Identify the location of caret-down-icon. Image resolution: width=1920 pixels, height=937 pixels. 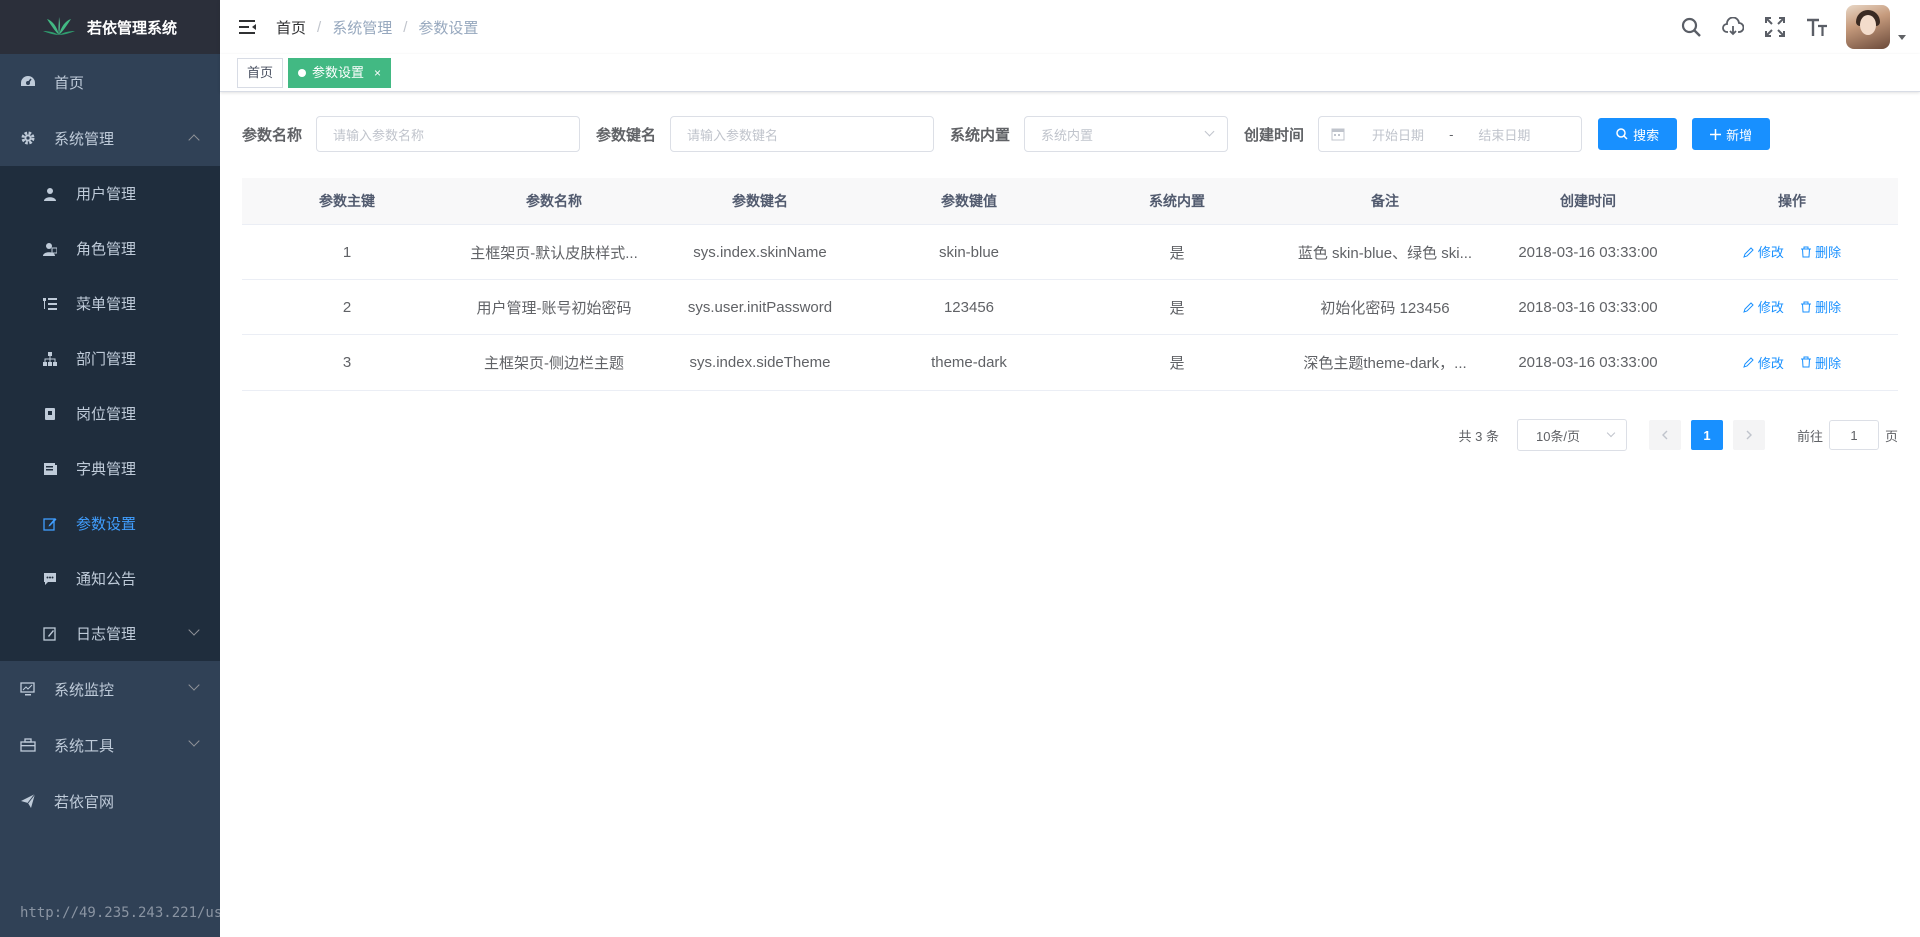
(1902, 37).